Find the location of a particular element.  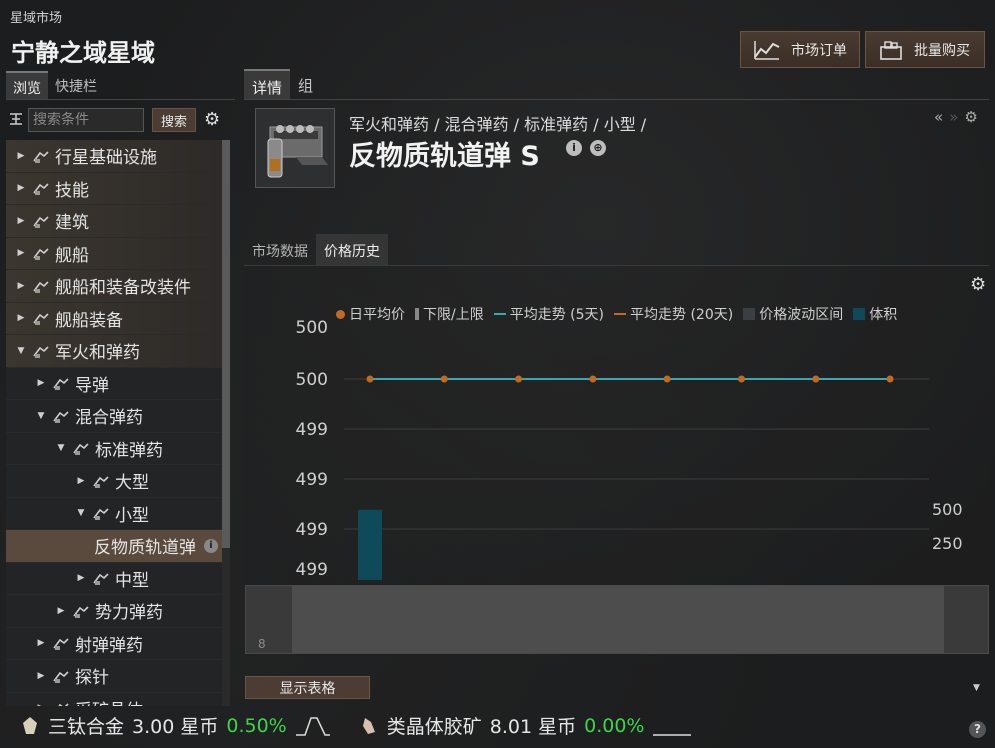

tree-item: ▶ 舰船和装备改装件 is located at coordinates (114, 286).